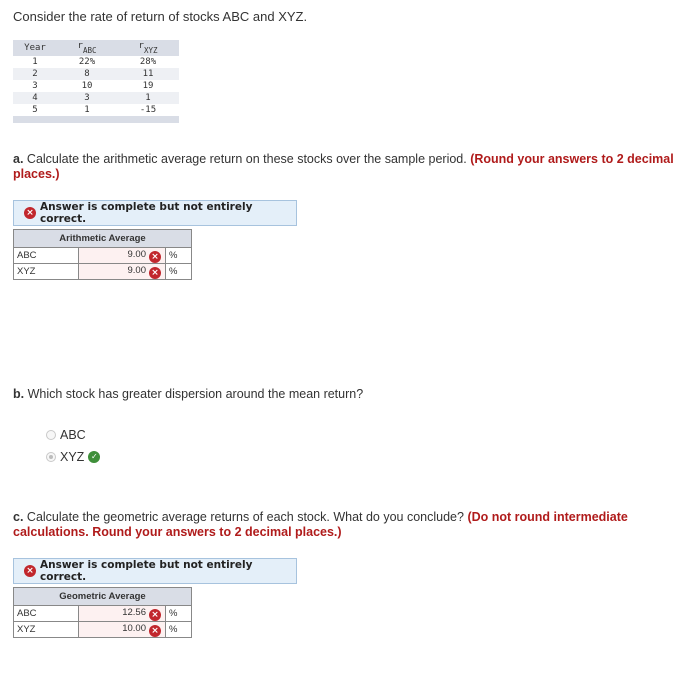  Describe the element at coordinates (73, 435) in the screenshot. I see `option-label: ABC` at that location.